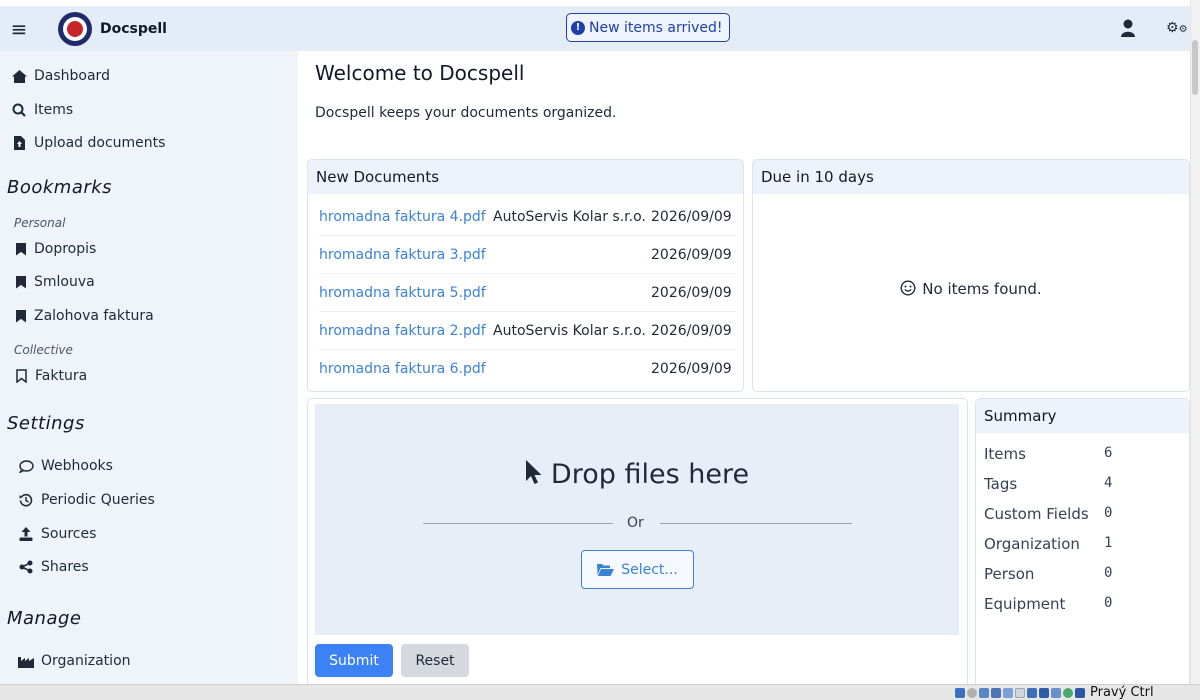 The height and width of the screenshot is (700, 1200). Describe the element at coordinates (534, 472) in the screenshot. I see `pointer-icon` at that location.